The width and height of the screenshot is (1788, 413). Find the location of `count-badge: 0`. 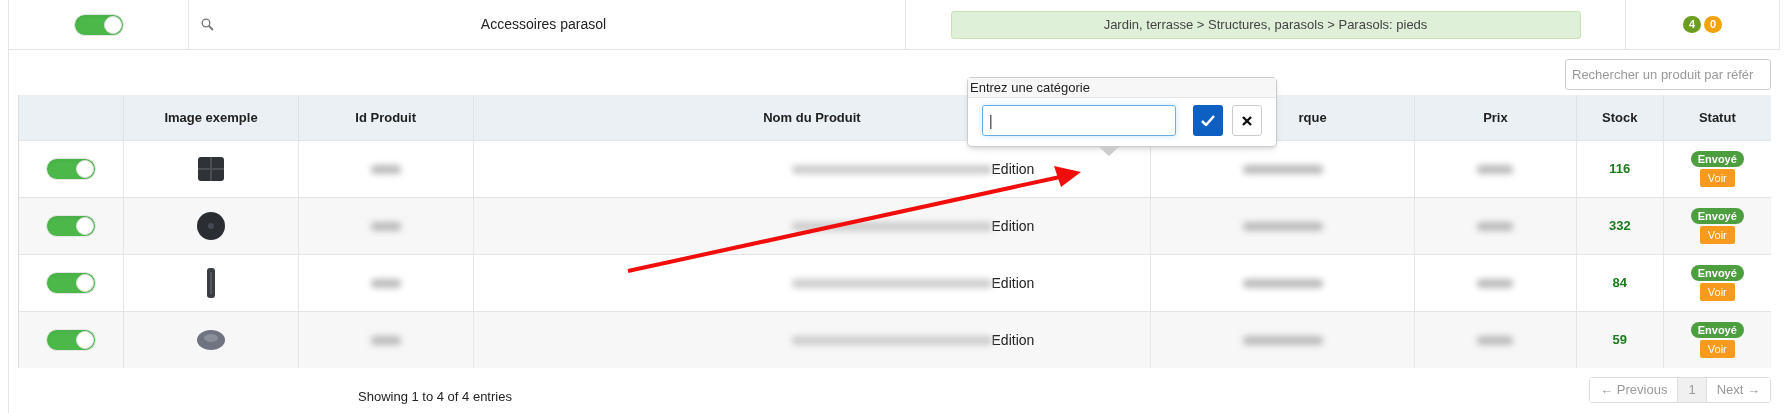

count-badge: 0 is located at coordinates (1713, 24).